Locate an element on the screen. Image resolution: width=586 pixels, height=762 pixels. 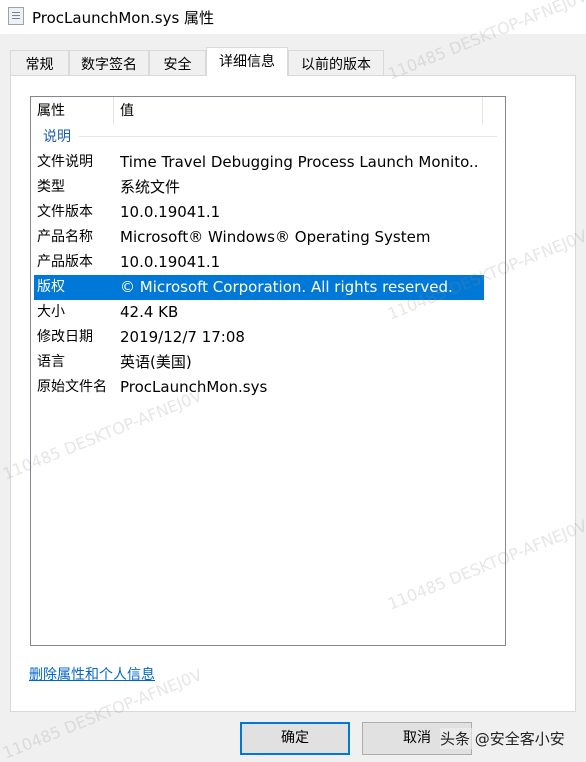
property-value: 系统文件 is located at coordinates (150, 187).